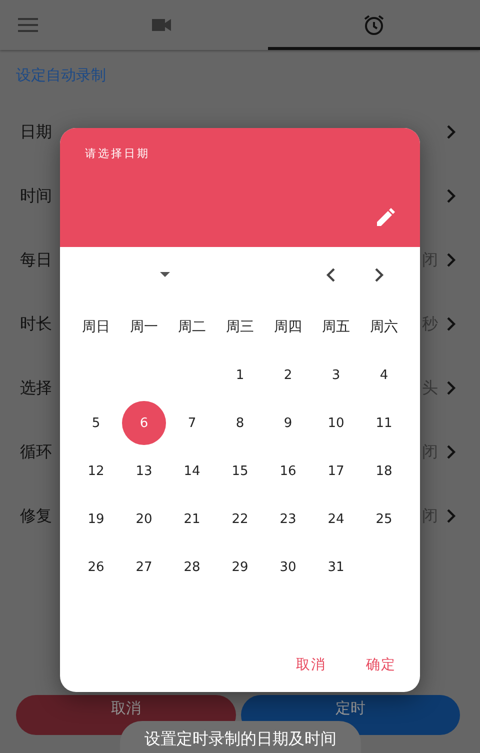 The width and height of the screenshot is (480, 753). I want to click on dropdown-caret-icon, so click(165, 275).